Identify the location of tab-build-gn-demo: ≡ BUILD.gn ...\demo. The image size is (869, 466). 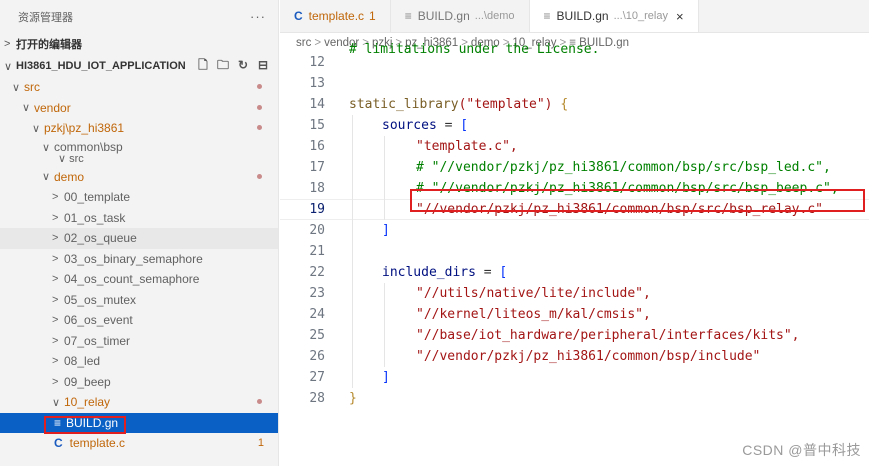
(460, 16).